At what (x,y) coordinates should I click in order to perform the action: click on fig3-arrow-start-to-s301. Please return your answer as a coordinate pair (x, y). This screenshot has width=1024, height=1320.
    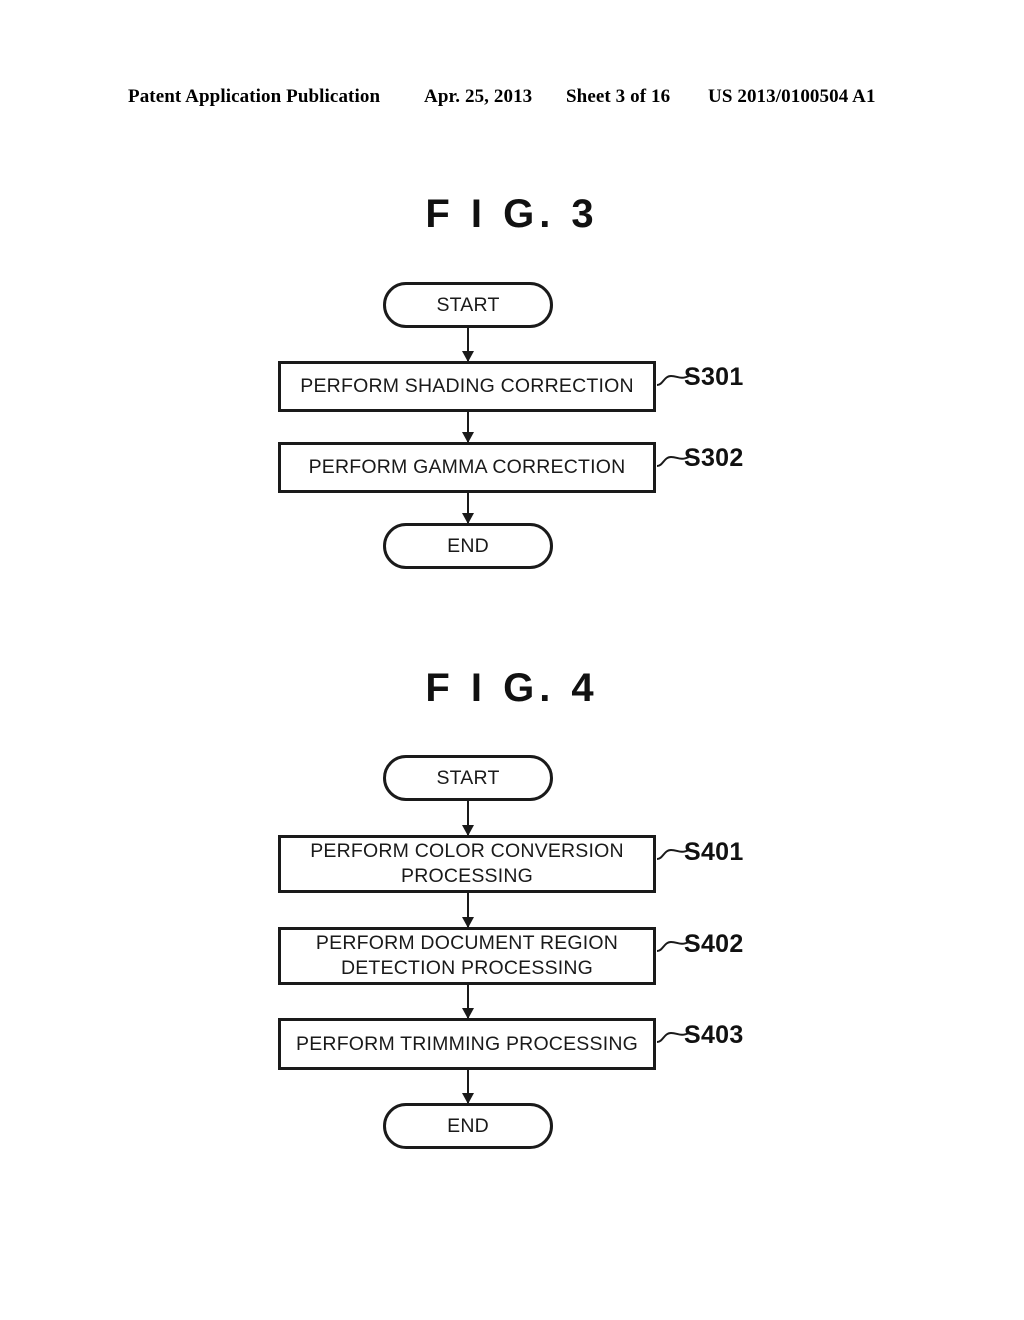
    Looking at the image, I should click on (468, 344).